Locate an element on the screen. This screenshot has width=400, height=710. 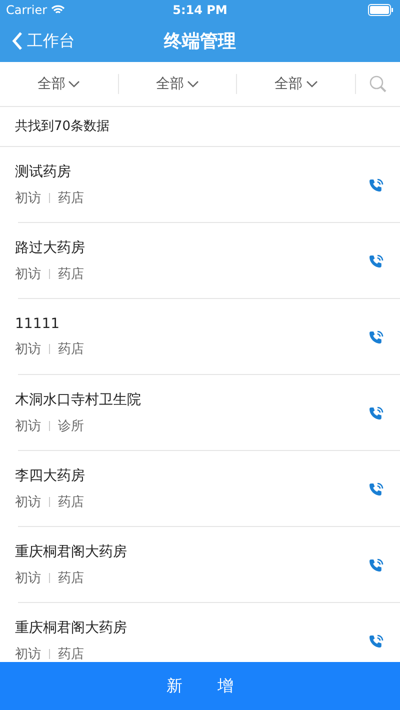
terminal-name: 路过大药房 is located at coordinates (50, 248).